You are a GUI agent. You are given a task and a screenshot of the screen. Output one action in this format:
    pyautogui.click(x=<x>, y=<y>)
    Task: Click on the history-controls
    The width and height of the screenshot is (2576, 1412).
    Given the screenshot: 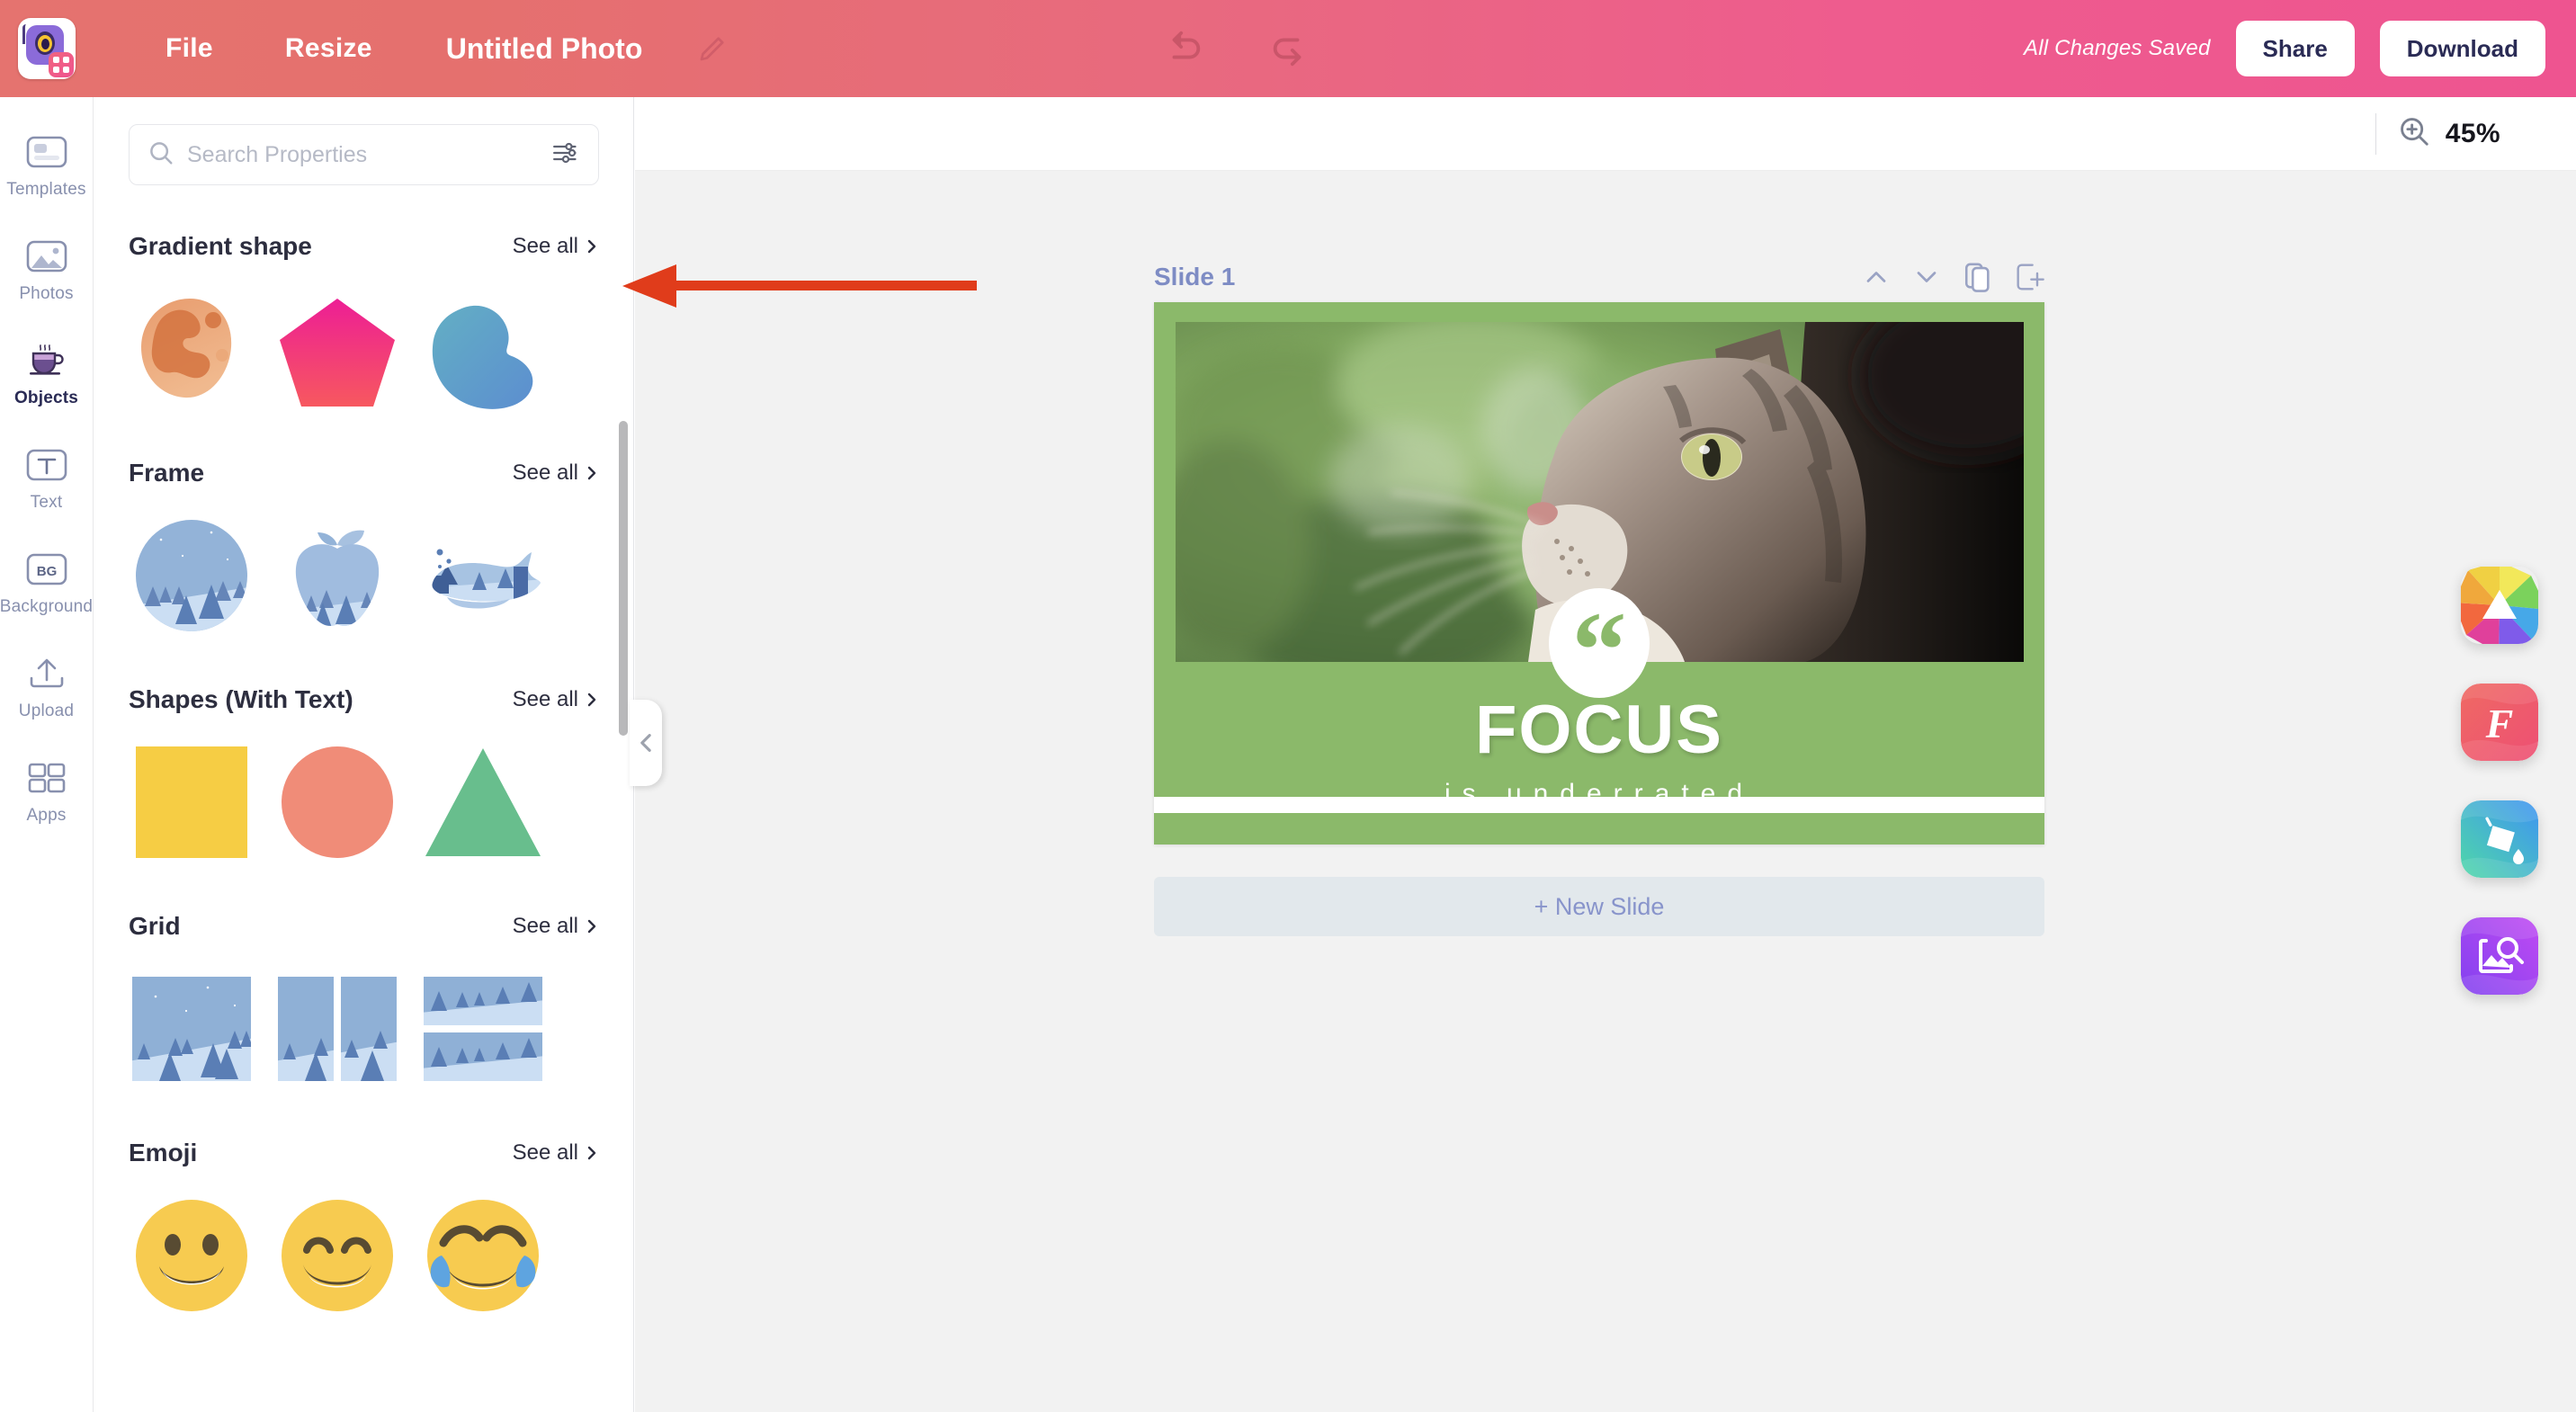 What is the action you would take?
    pyautogui.click(x=1236, y=48)
    